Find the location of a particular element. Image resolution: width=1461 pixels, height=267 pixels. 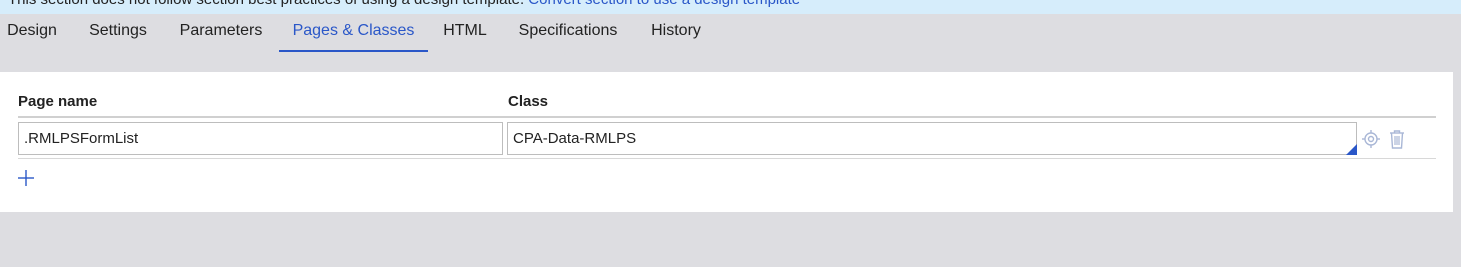

page-name-input is located at coordinates (260, 138).